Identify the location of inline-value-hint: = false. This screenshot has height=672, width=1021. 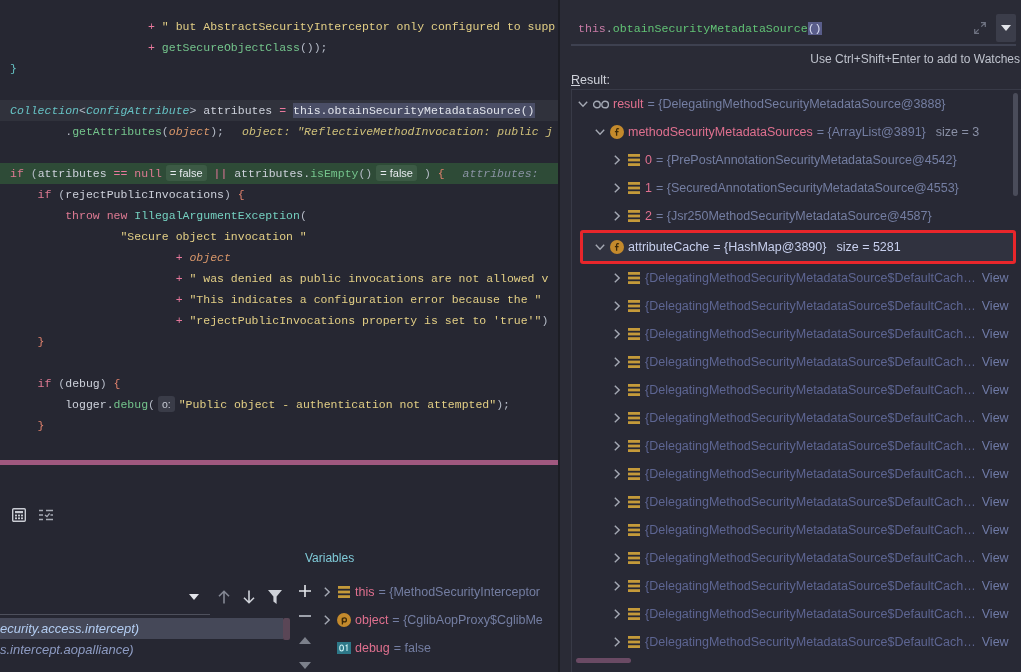
(396, 173).